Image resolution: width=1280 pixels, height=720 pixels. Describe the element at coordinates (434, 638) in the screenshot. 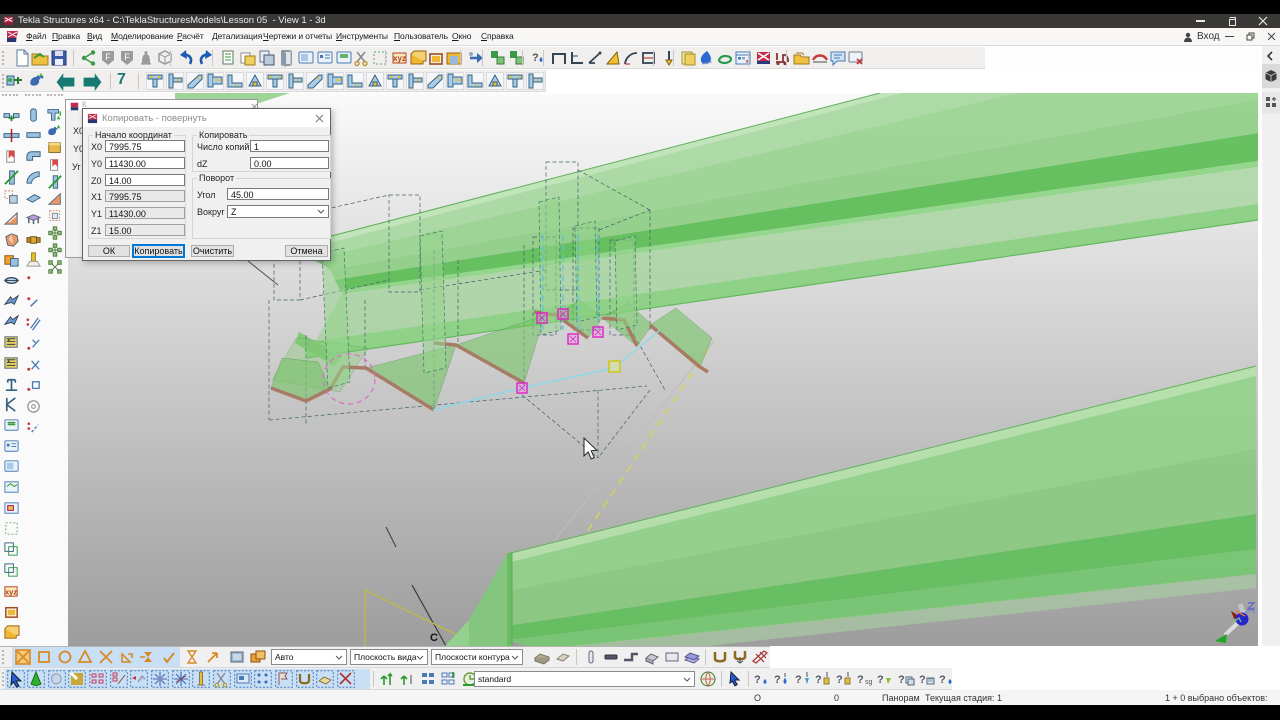

I see `svg-text: C` at that location.